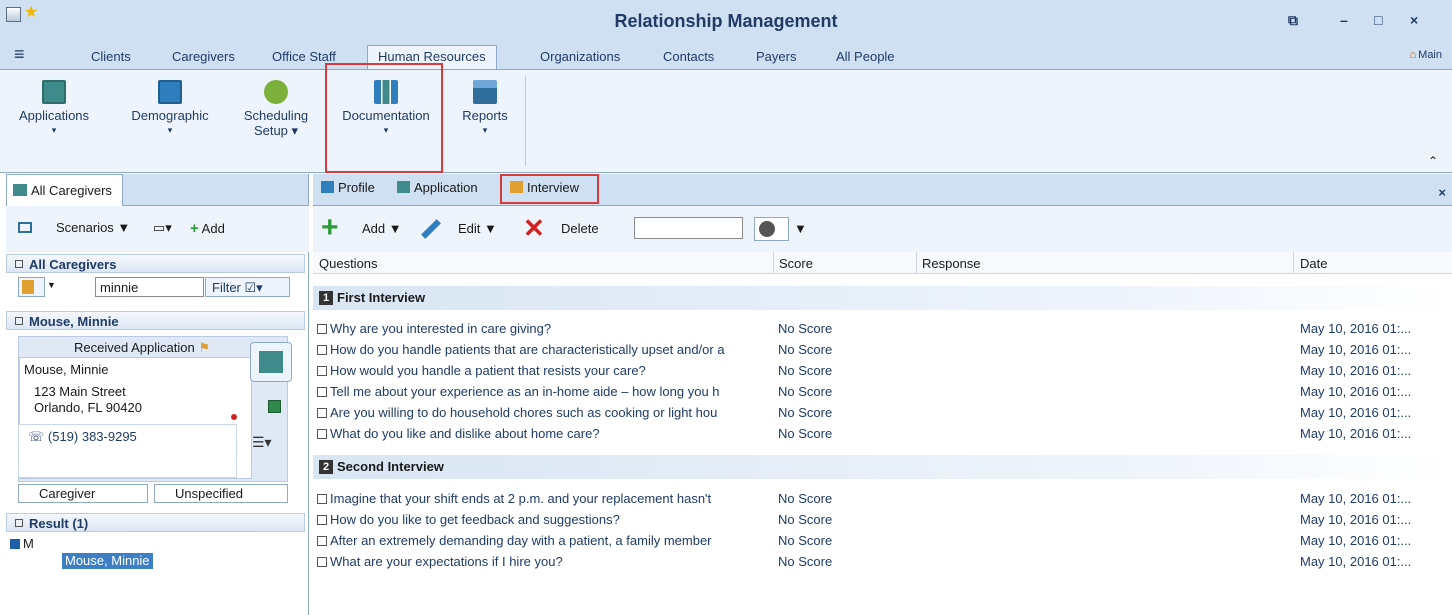 Image resolution: width=1452 pixels, height=615 pixels. Describe the element at coordinates (107, 561) in the screenshot. I see `tree-node-mouse-minnie: Mouse, Minnie` at that location.